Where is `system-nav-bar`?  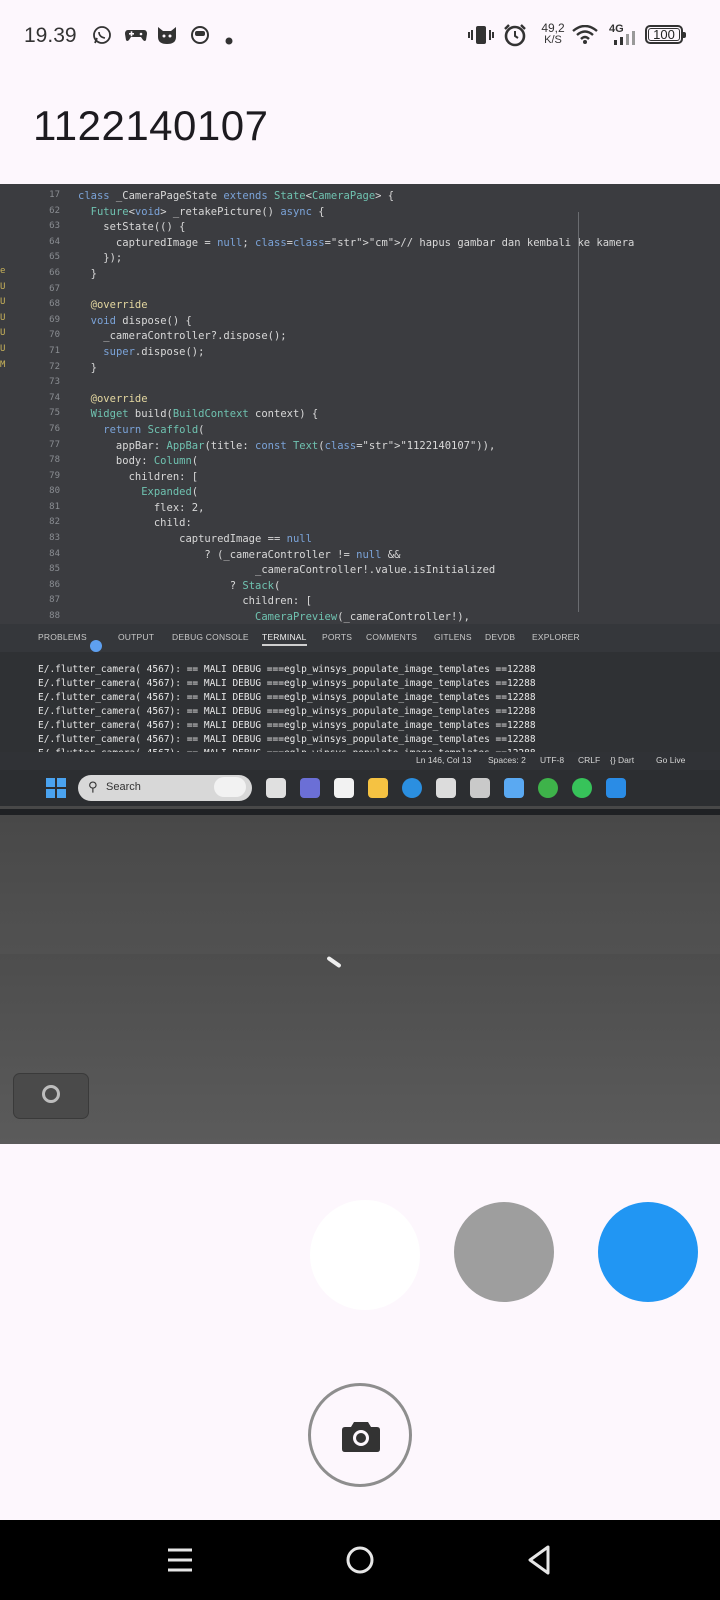 system-nav-bar is located at coordinates (360, 1560).